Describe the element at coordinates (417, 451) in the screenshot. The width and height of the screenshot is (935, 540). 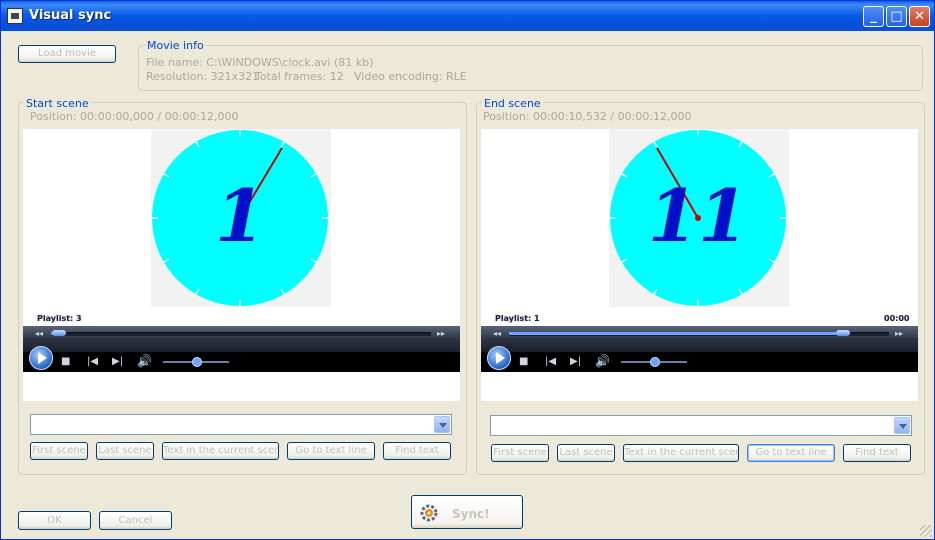
I see `start-find-text-button: Find text` at that location.